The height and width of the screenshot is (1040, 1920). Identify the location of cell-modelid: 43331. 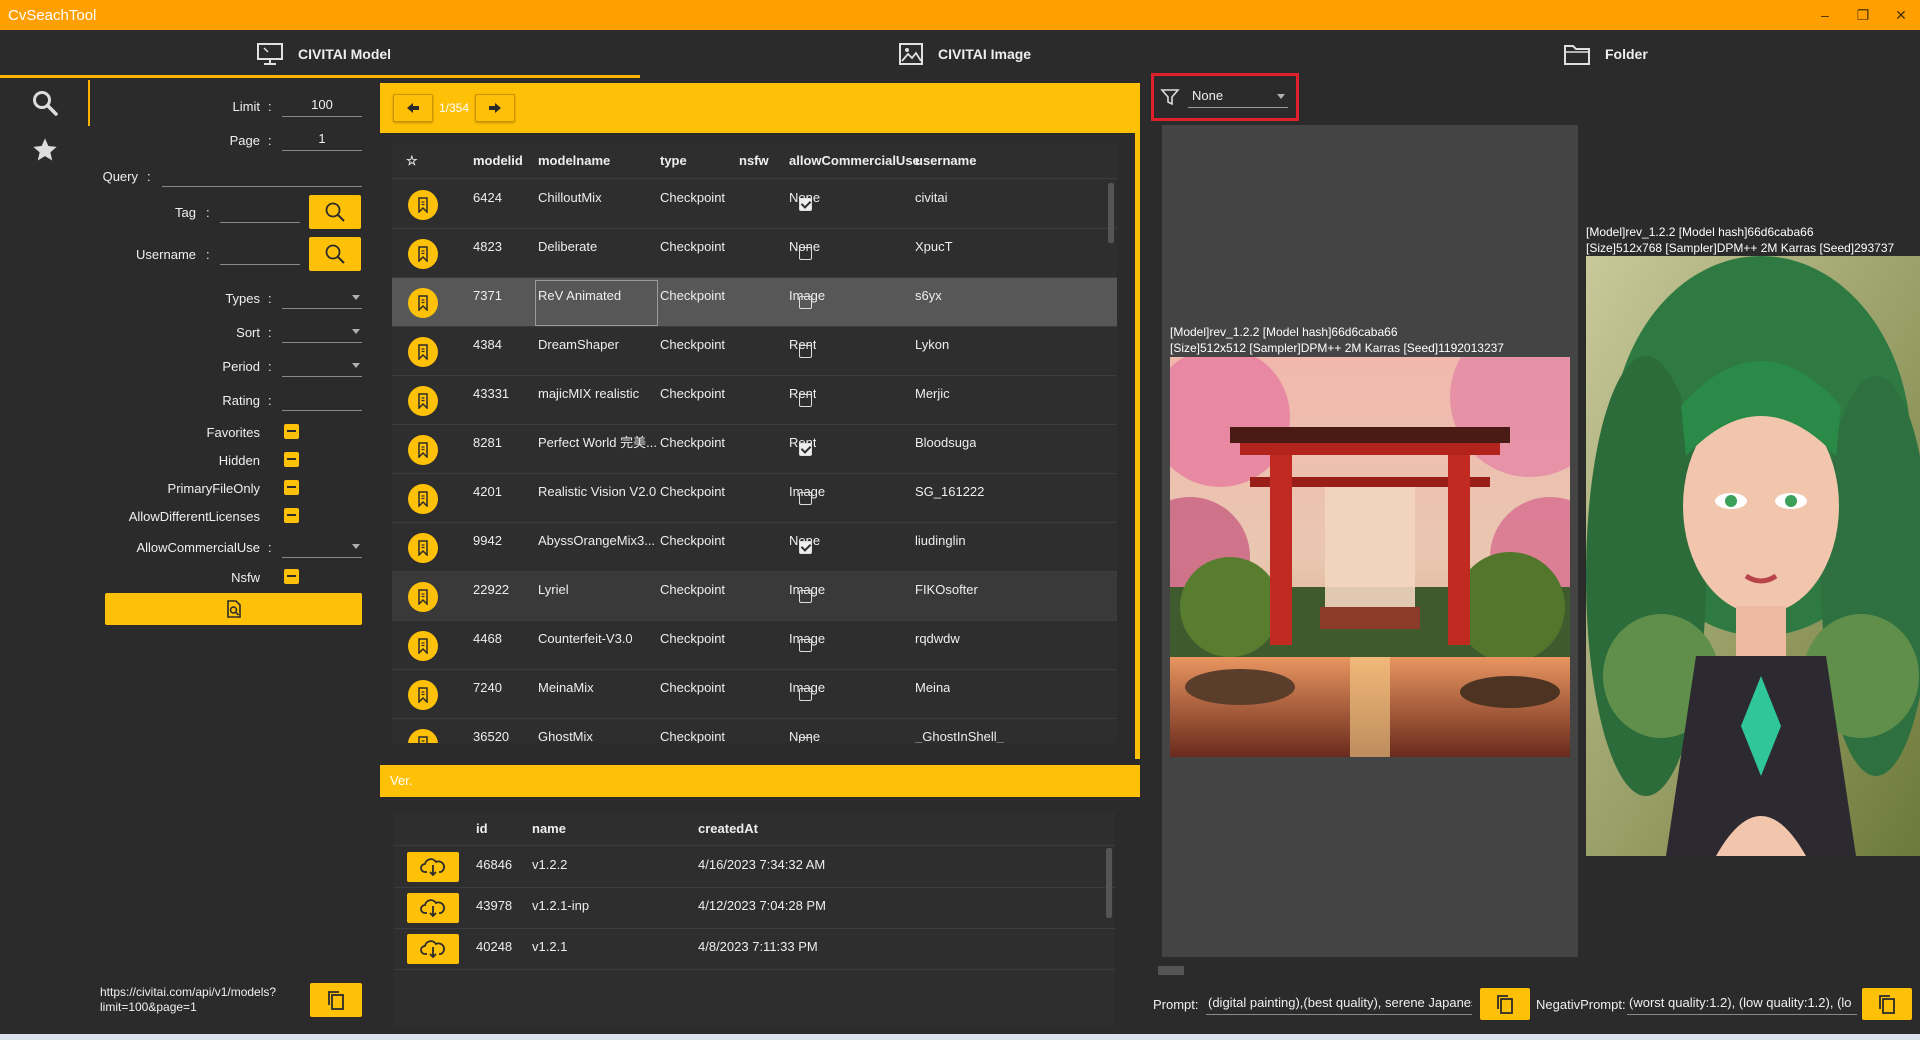
(491, 394).